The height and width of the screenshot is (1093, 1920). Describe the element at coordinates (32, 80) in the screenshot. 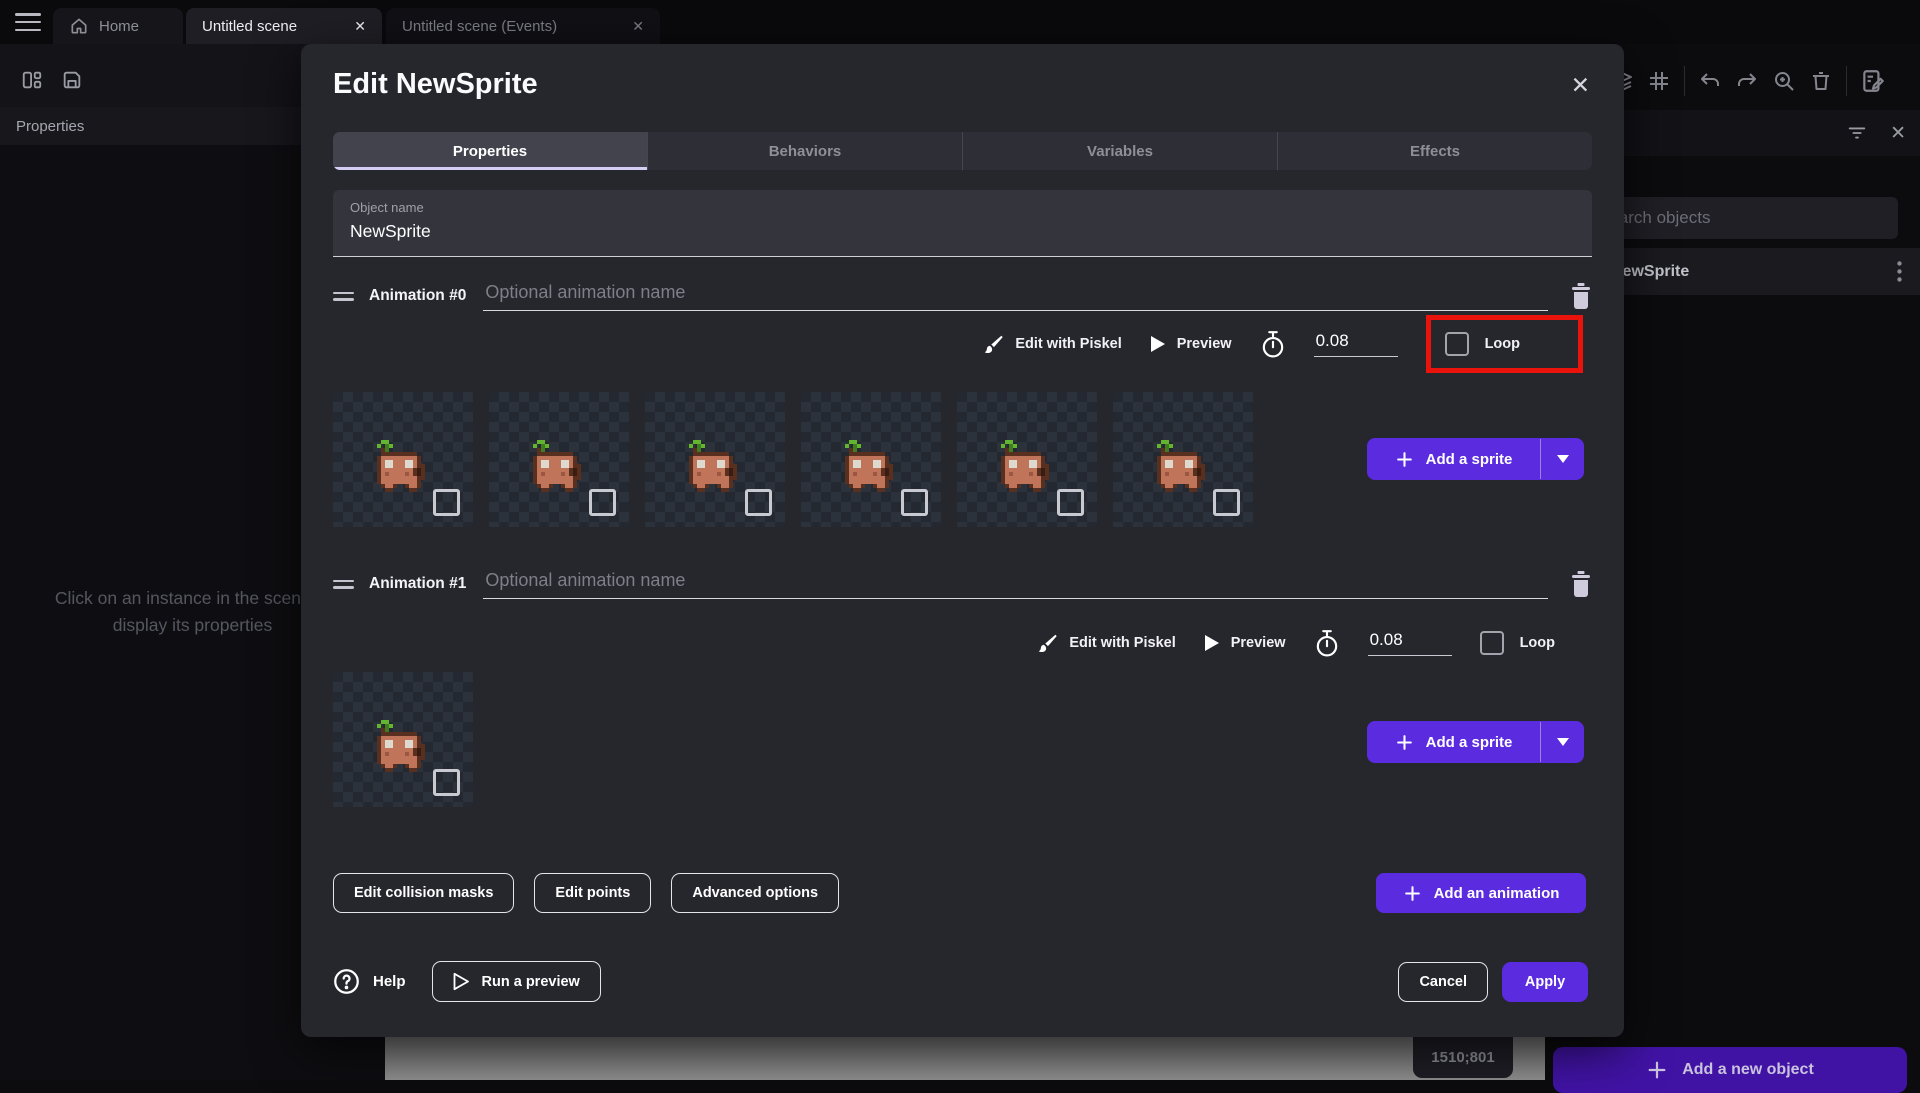

I see `toggle-panels-icon` at that location.